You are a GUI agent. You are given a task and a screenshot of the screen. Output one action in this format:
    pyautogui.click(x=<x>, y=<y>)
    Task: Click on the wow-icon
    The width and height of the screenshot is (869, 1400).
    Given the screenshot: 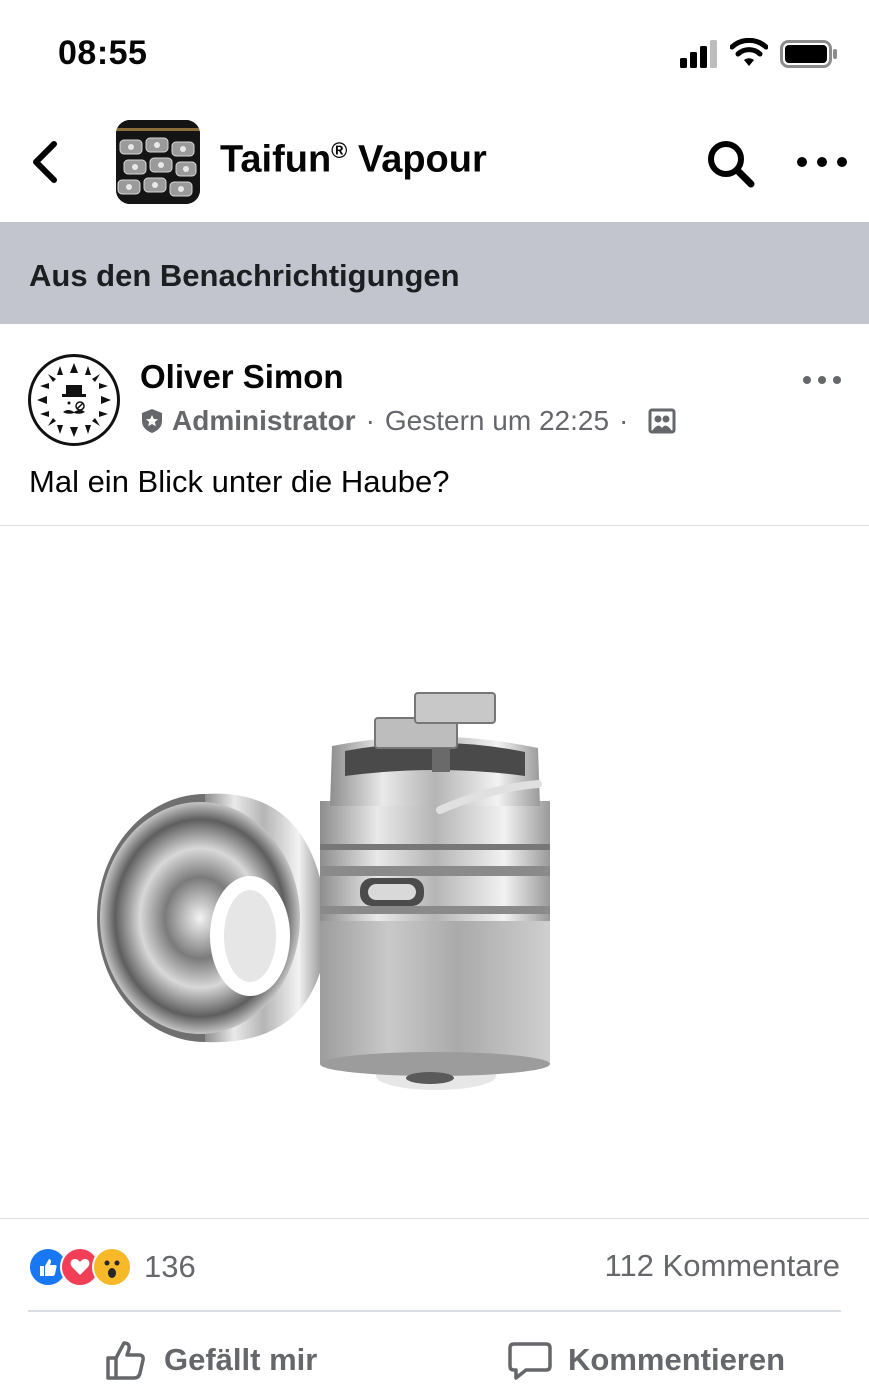 What is the action you would take?
    pyautogui.click(x=112, y=1267)
    